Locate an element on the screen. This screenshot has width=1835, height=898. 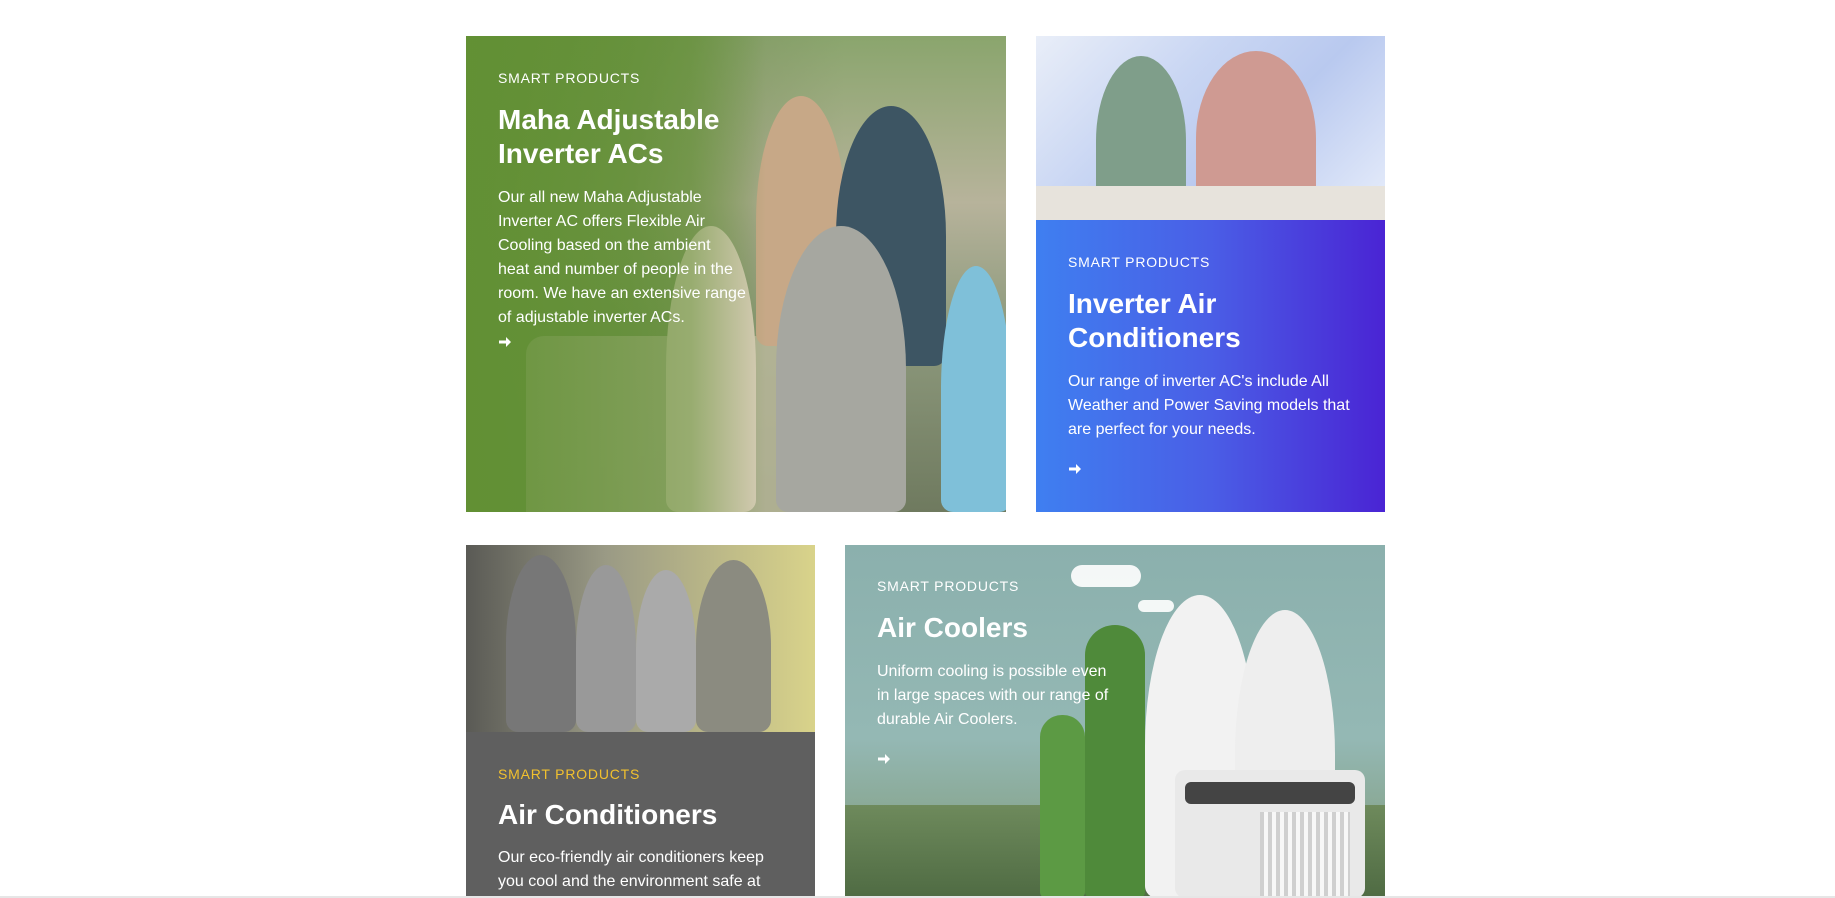
description-line: Inverter AC offers Flexible Air is located at coordinates (601, 221).